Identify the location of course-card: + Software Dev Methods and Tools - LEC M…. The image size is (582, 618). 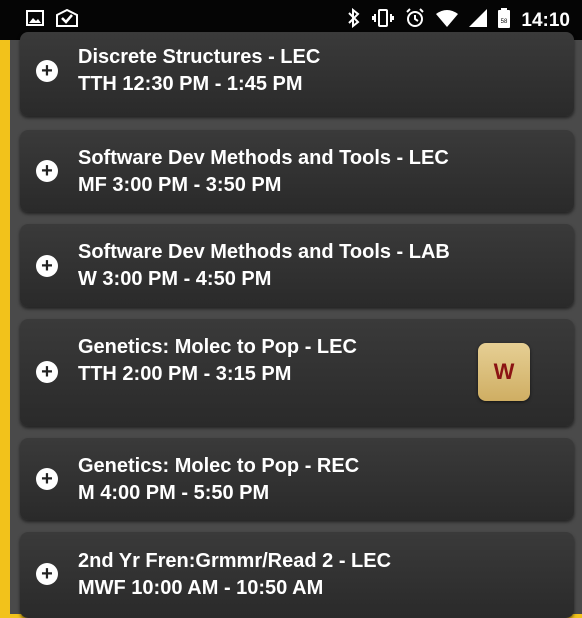
(297, 171).